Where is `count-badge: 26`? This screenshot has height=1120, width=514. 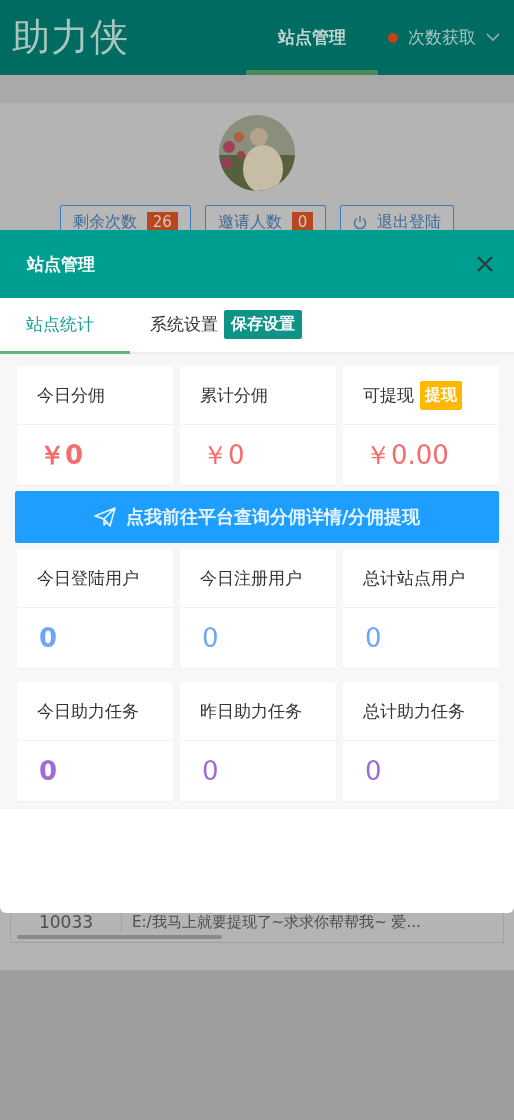 count-badge: 26 is located at coordinates (162, 222).